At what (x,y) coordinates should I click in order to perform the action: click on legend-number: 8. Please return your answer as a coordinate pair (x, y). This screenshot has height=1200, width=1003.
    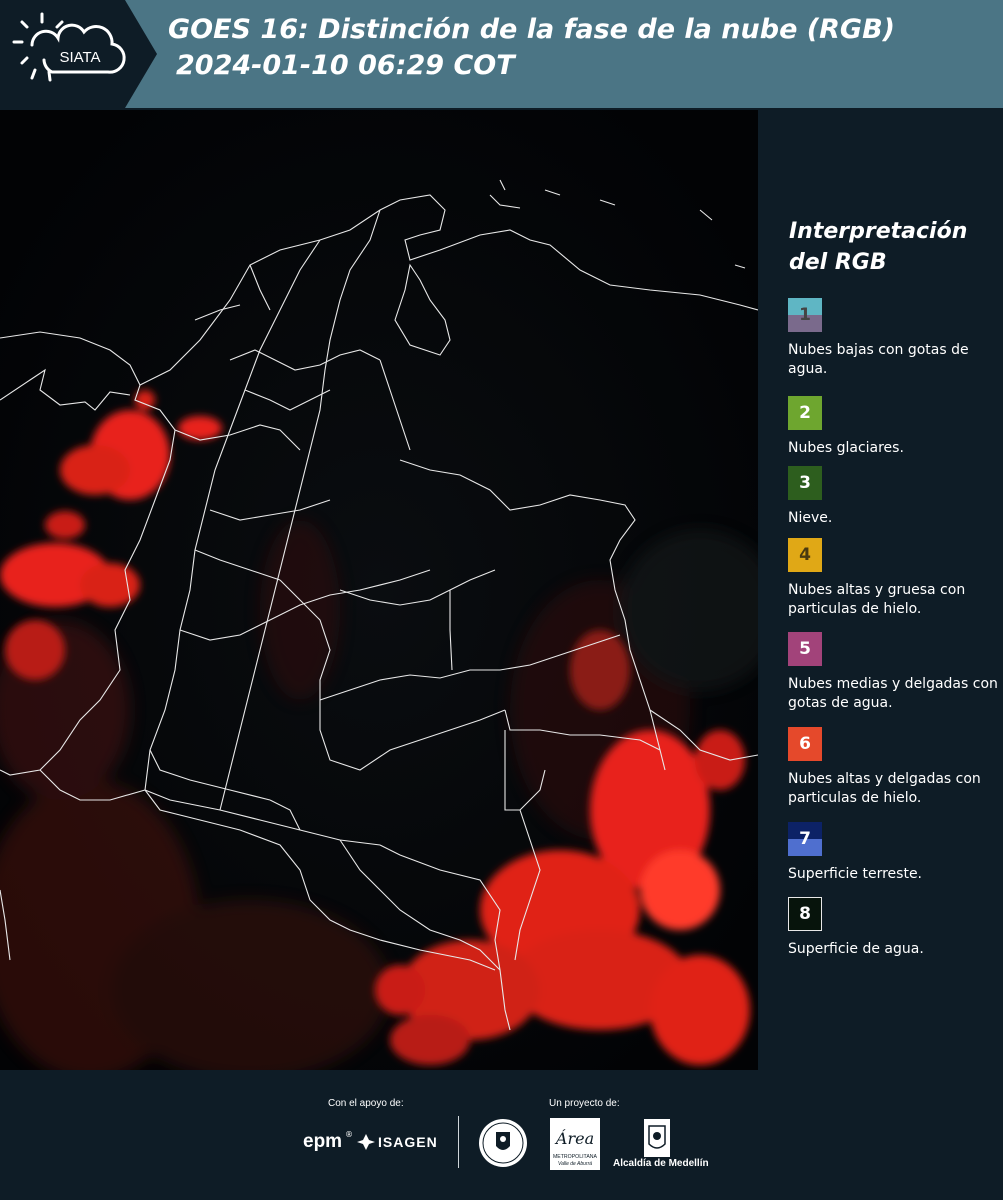
    Looking at the image, I should click on (805, 914).